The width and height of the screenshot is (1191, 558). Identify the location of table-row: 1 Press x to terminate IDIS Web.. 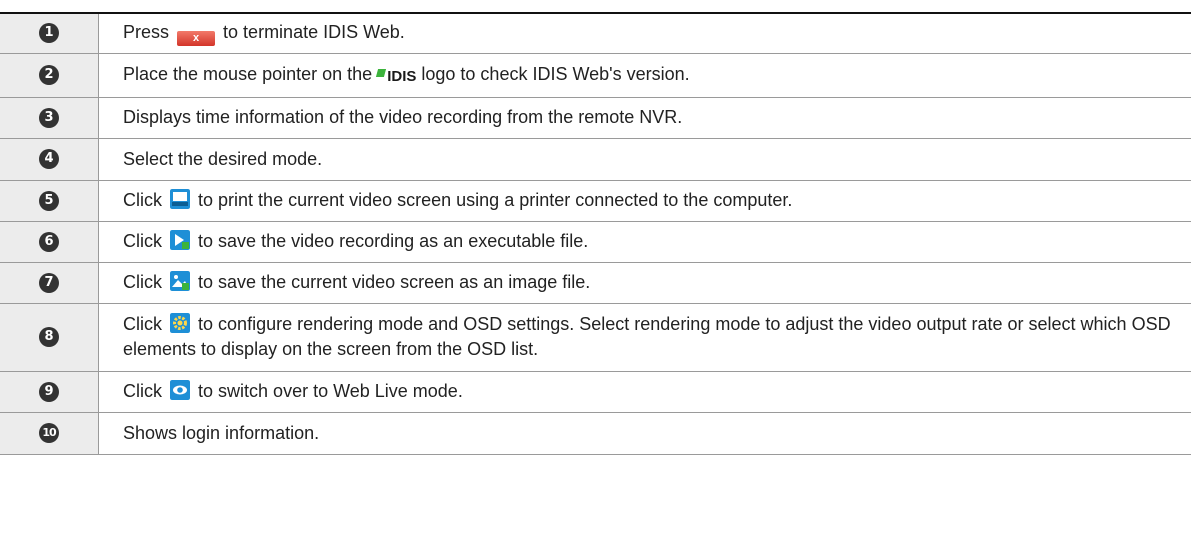
(595, 33).